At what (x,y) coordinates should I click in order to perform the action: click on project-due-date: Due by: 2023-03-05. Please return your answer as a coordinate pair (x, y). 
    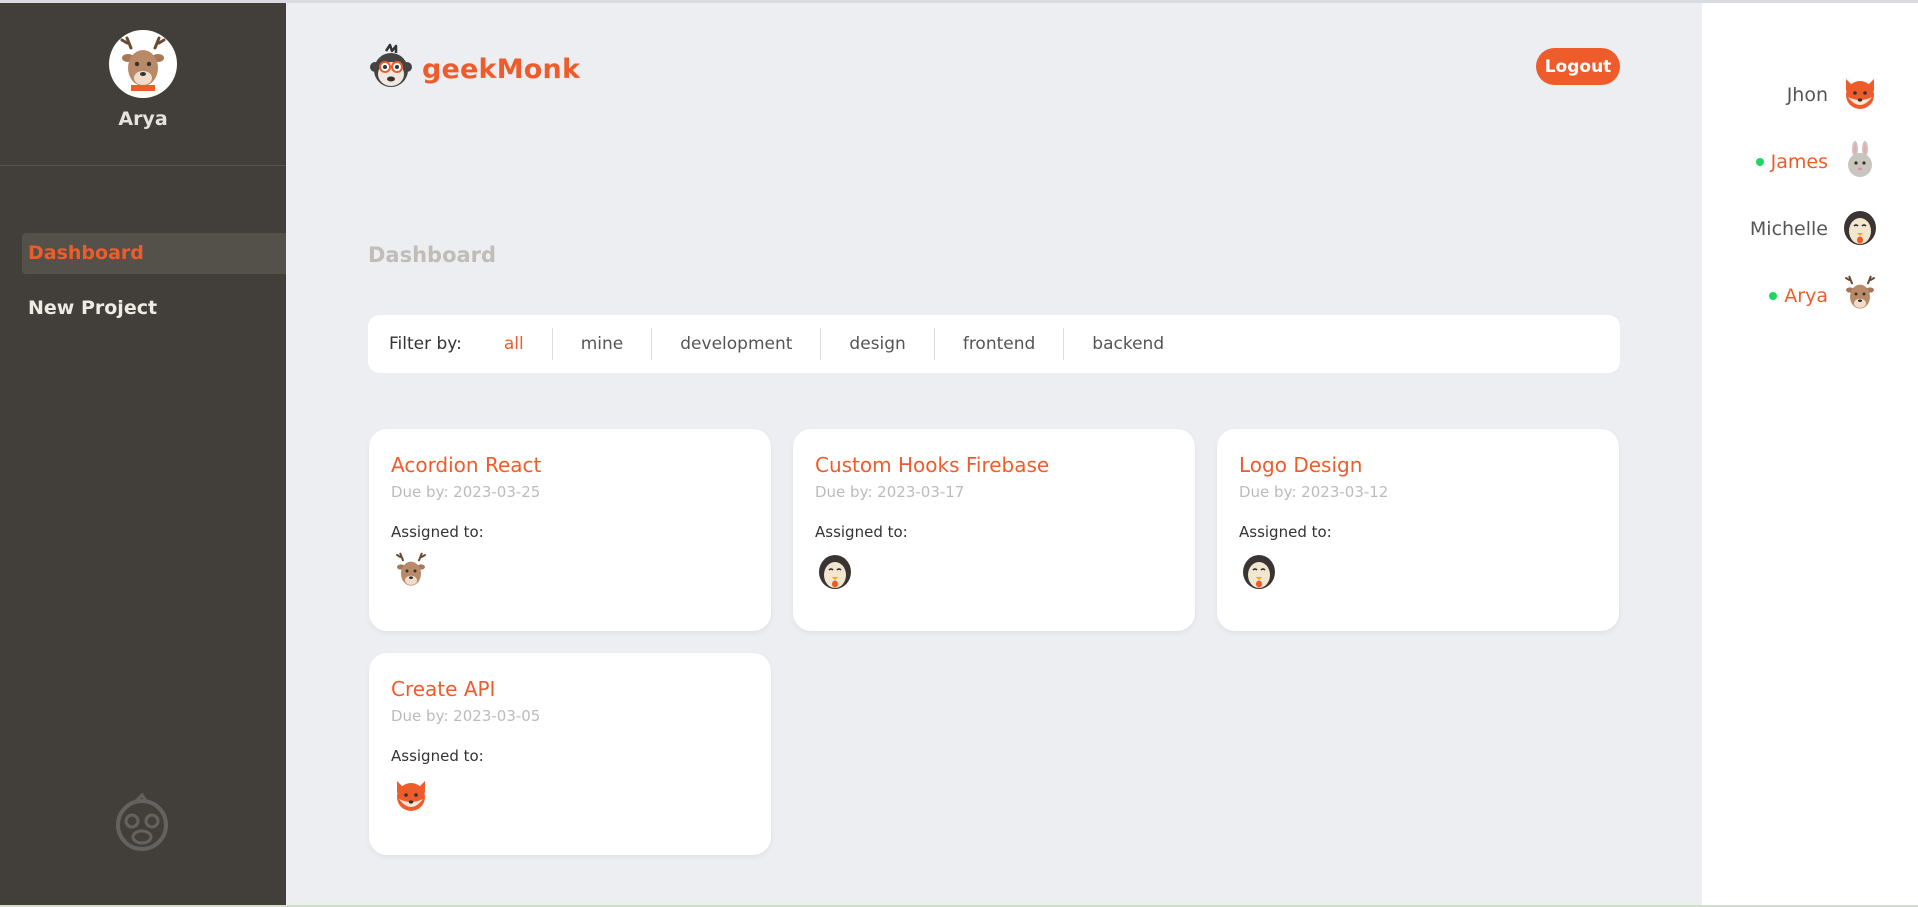
    Looking at the image, I should click on (466, 716).